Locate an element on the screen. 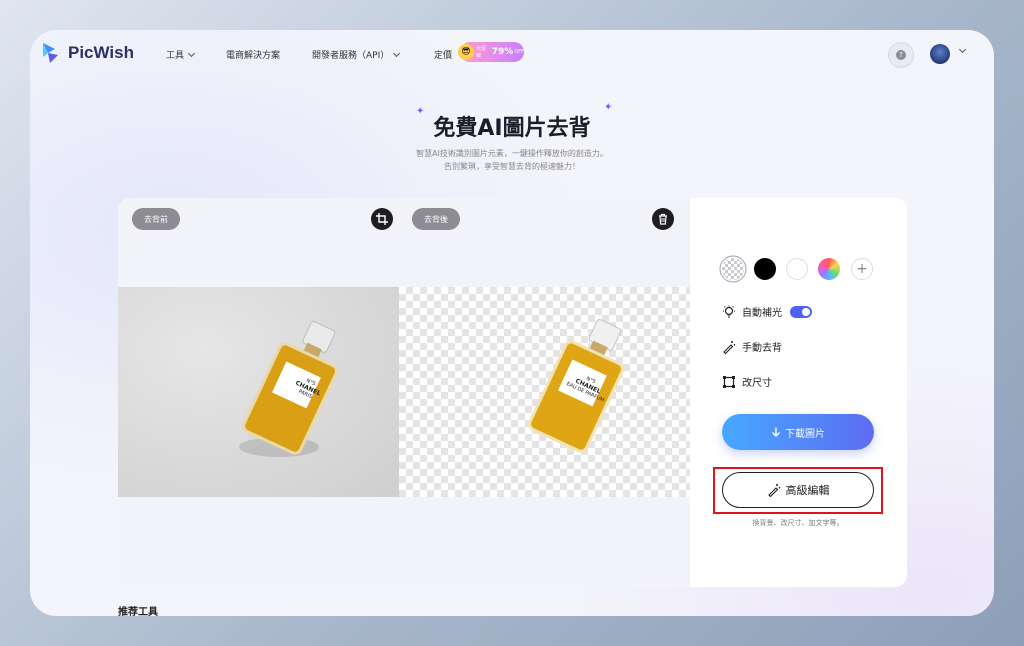 This screenshot has height=646, width=1024. nav-api: 開發者服務（API） is located at coordinates (356, 54).